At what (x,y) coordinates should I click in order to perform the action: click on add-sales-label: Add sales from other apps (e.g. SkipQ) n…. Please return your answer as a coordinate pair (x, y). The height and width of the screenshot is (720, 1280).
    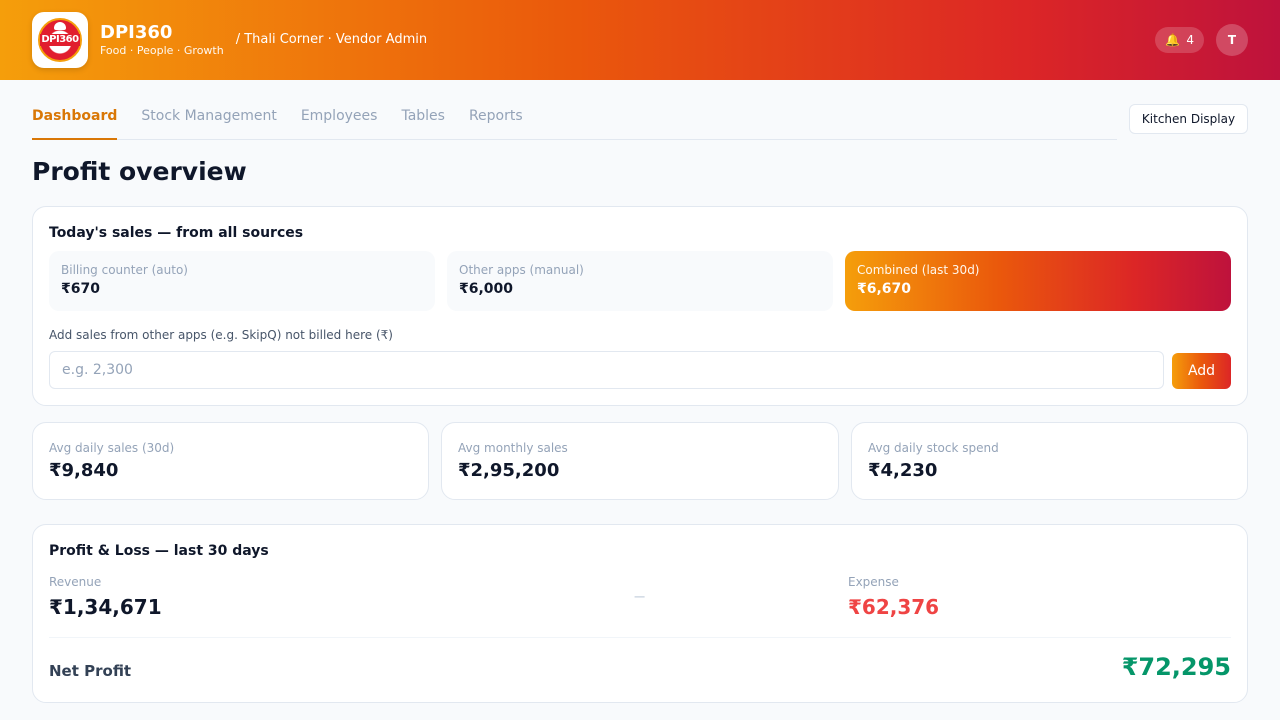
    Looking at the image, I should click on (221, 335).